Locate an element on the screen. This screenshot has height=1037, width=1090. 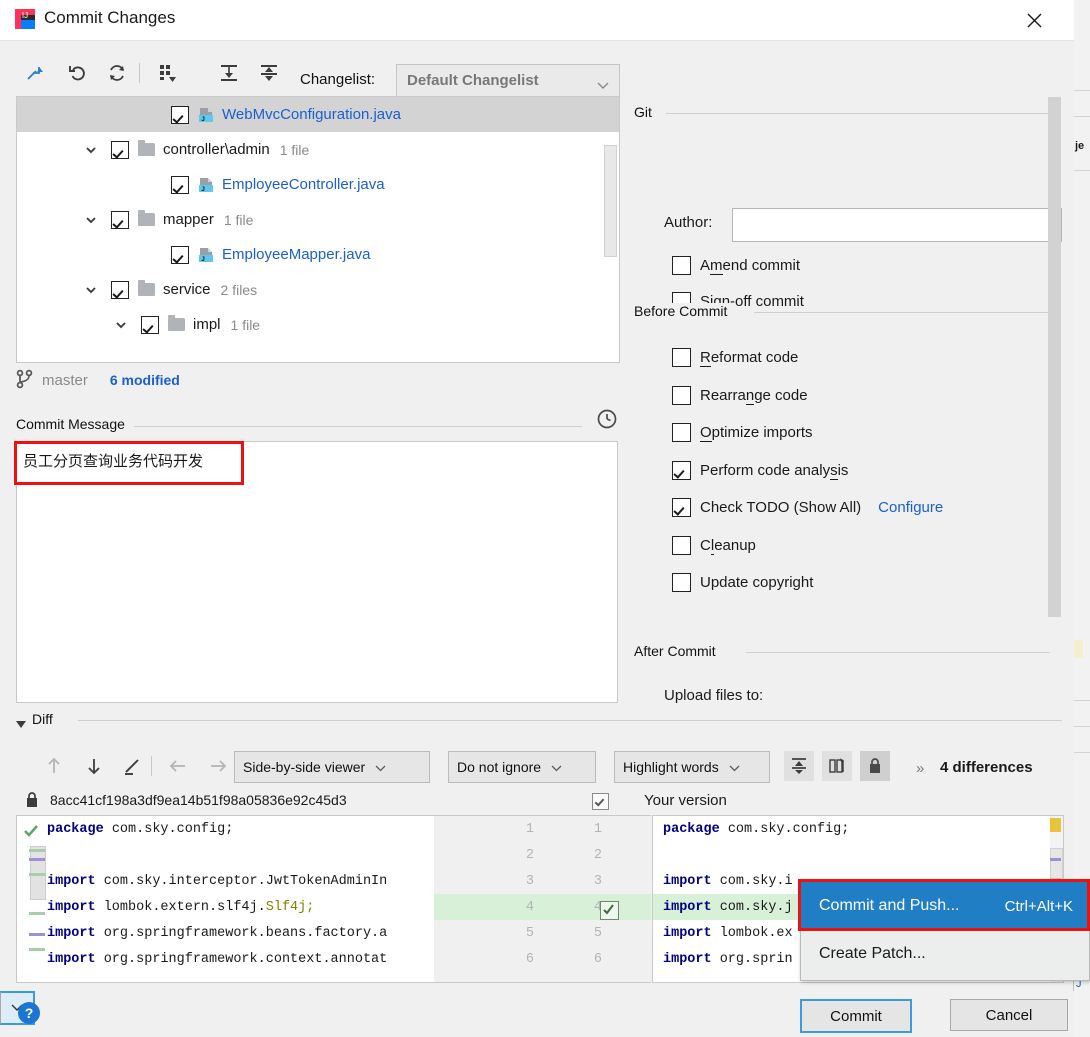
upload-files-label: Upload files to: is located at coordinates (714, 695).